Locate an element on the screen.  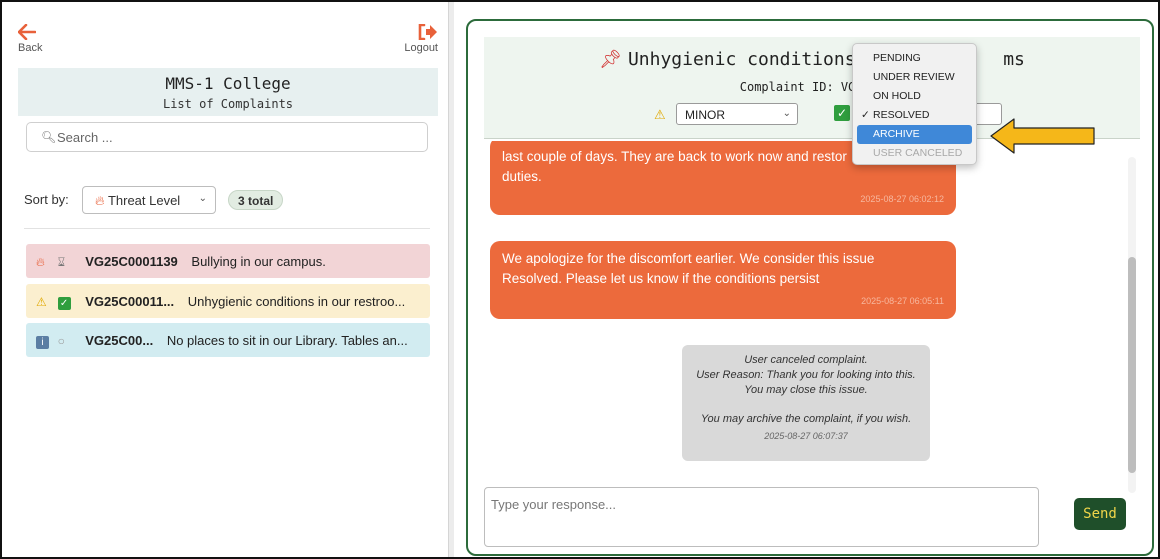
status-option-on-hold: ON HOLD is located at coordinates (914, 96).